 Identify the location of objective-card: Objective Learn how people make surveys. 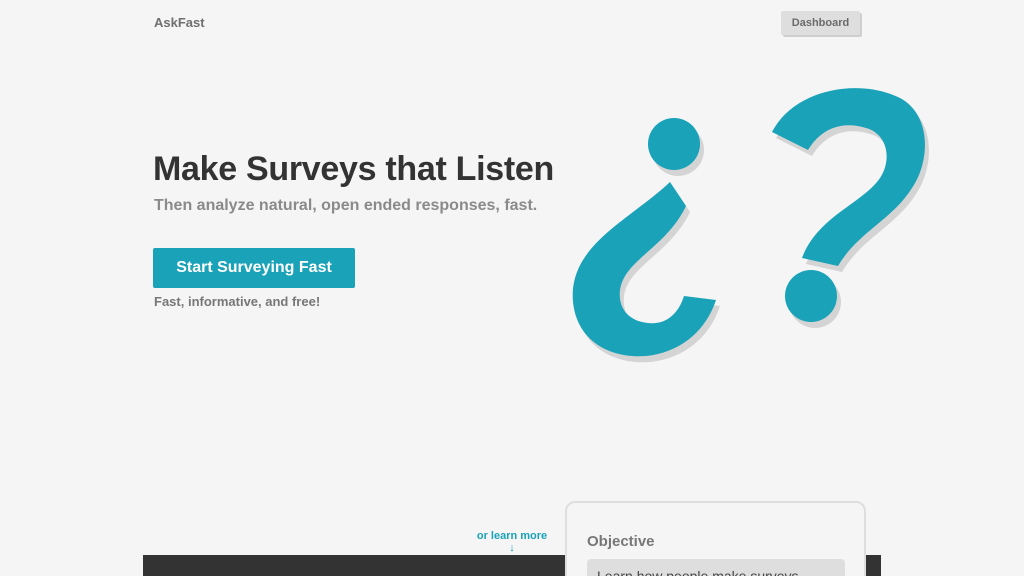
(715, 538).